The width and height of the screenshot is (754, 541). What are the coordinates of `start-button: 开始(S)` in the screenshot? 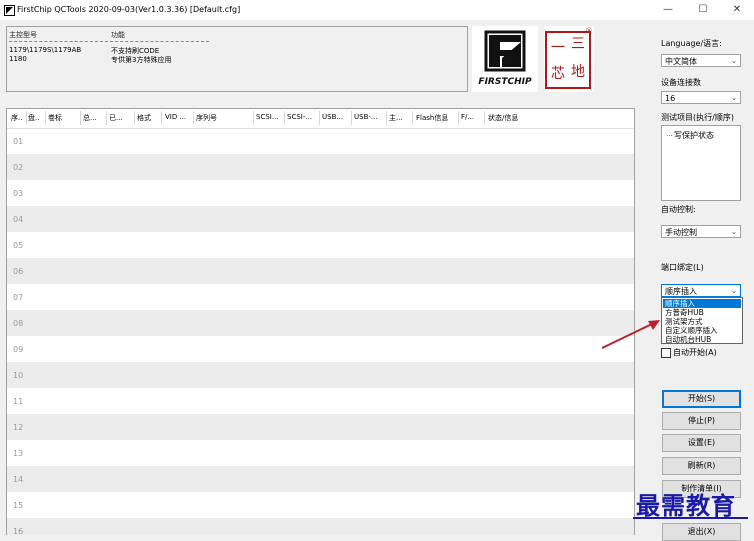 It's located at (701, 399).